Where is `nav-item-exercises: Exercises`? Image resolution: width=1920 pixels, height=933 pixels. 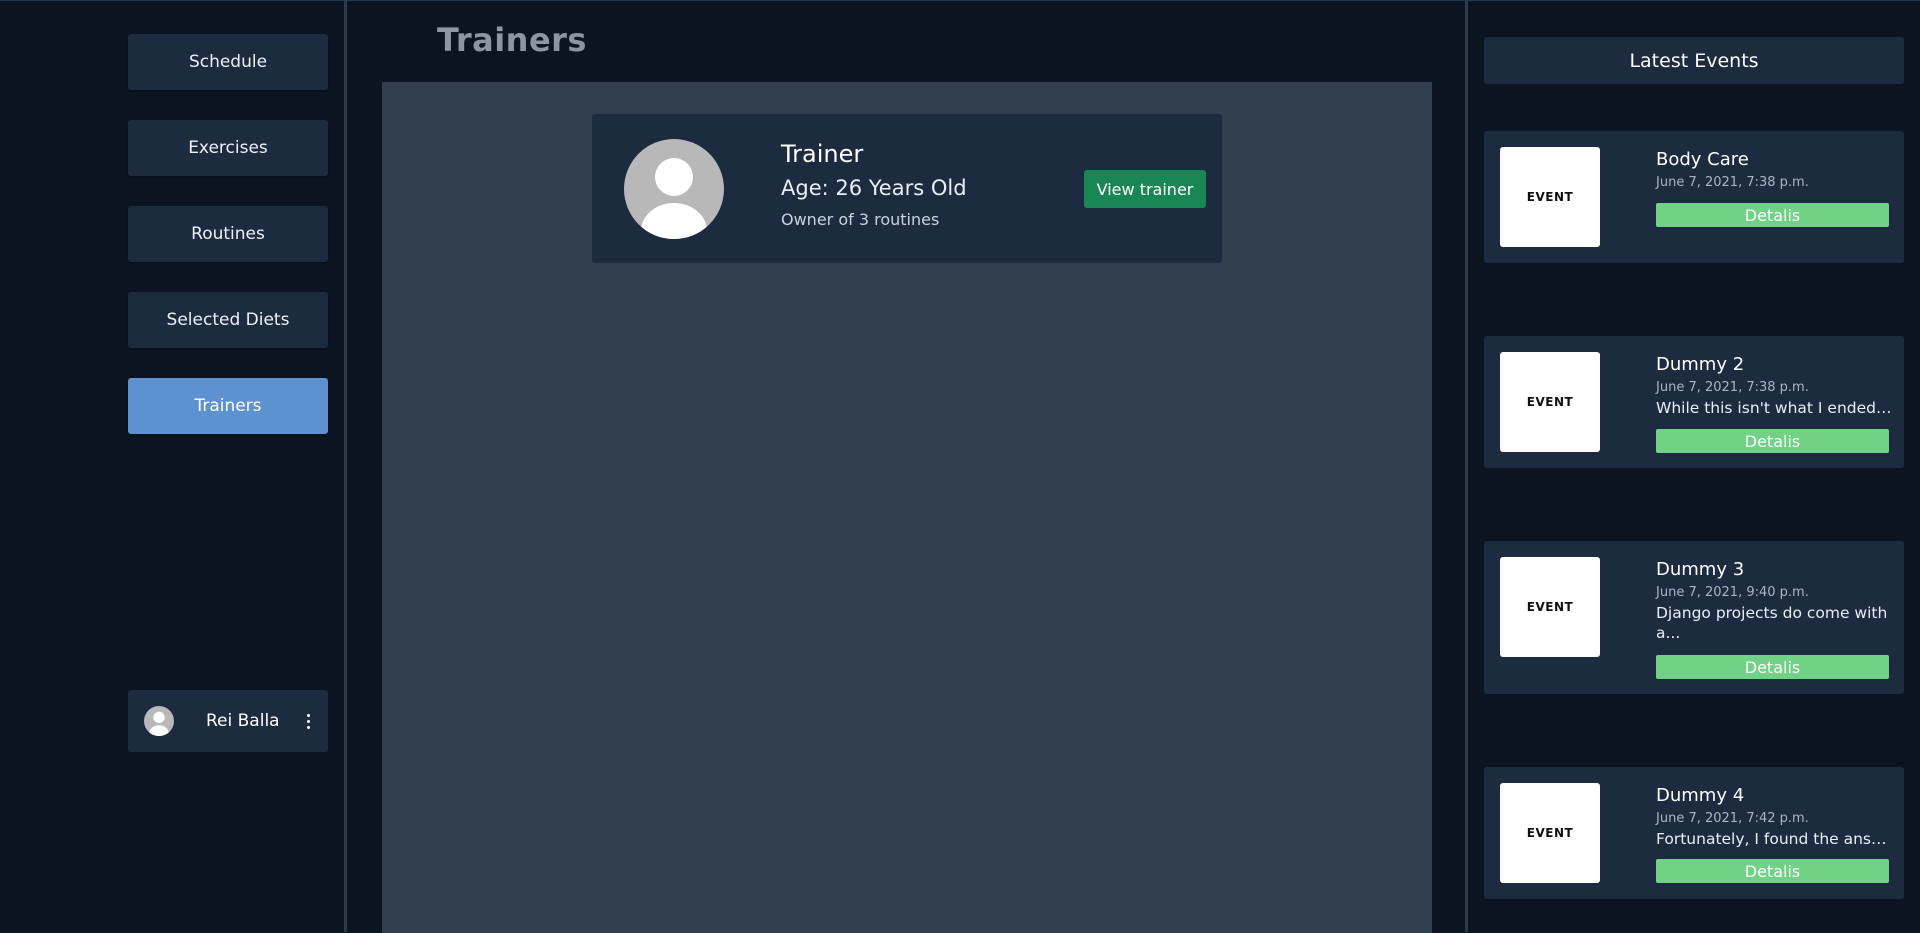
nav-item-exercises: Exercises is located at coordinates (228, 148).